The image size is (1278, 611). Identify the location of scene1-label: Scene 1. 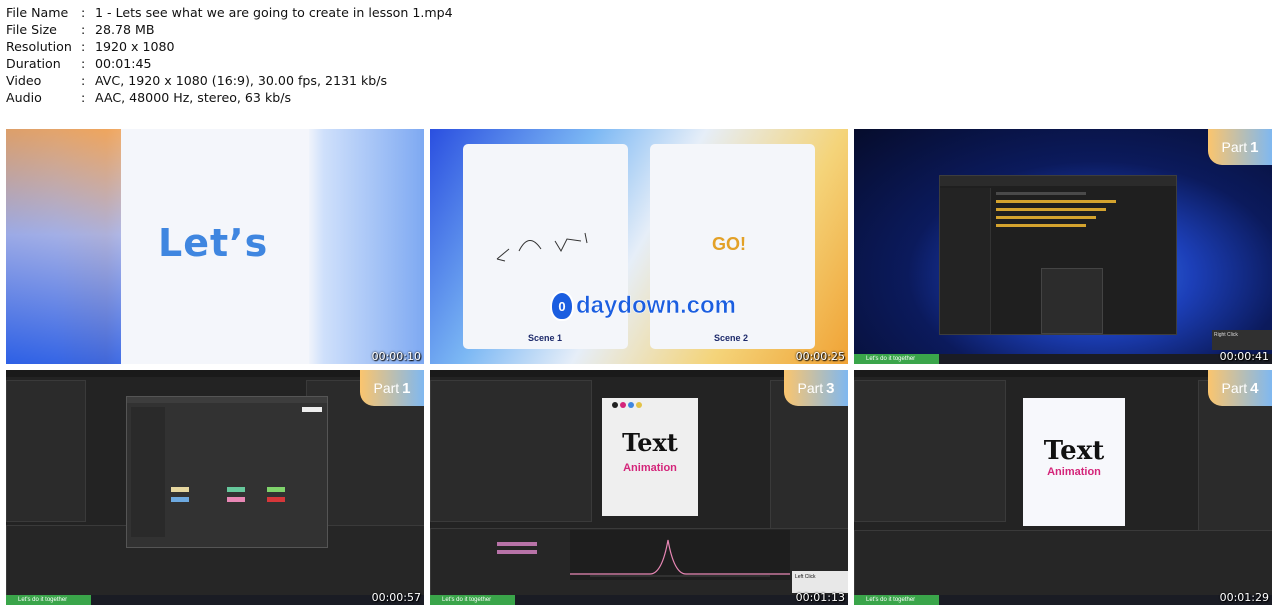
(545, 338).